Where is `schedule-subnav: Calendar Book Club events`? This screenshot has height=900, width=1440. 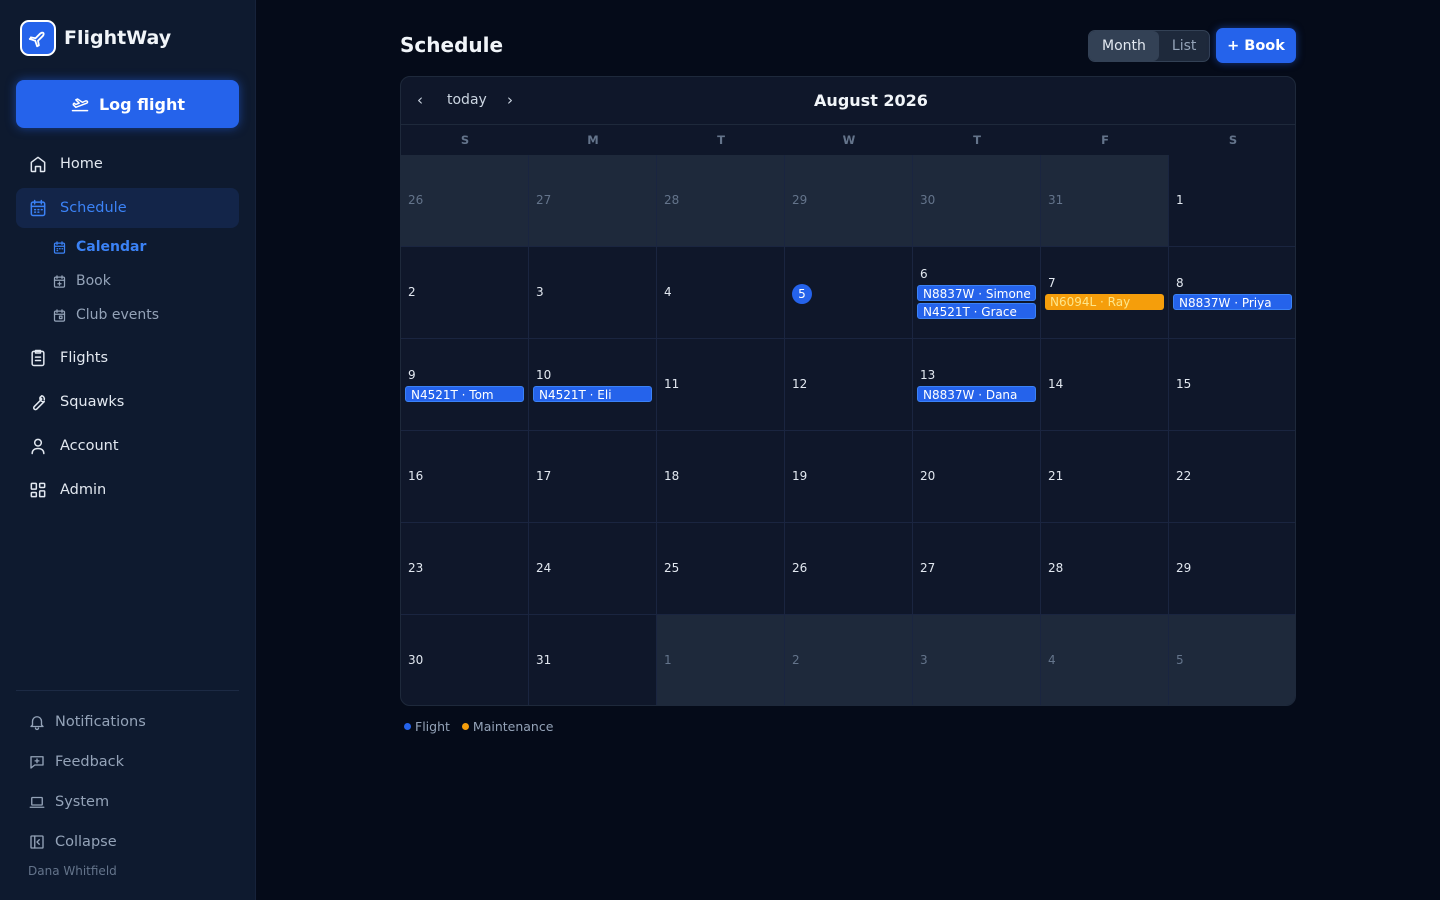 schedule-subnav: Calendar Book Club events is located at coordinates (127, 281).